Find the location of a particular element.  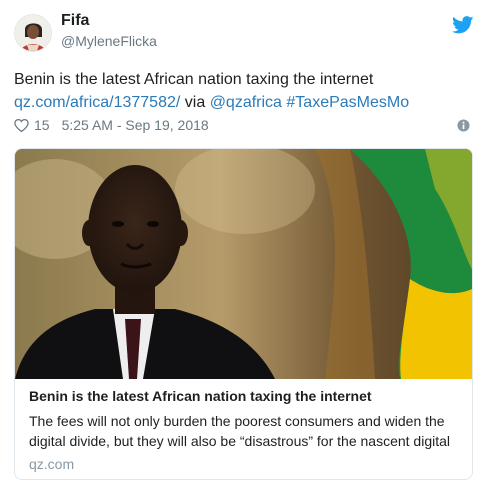

avatar is located at coordinates (33, 33).